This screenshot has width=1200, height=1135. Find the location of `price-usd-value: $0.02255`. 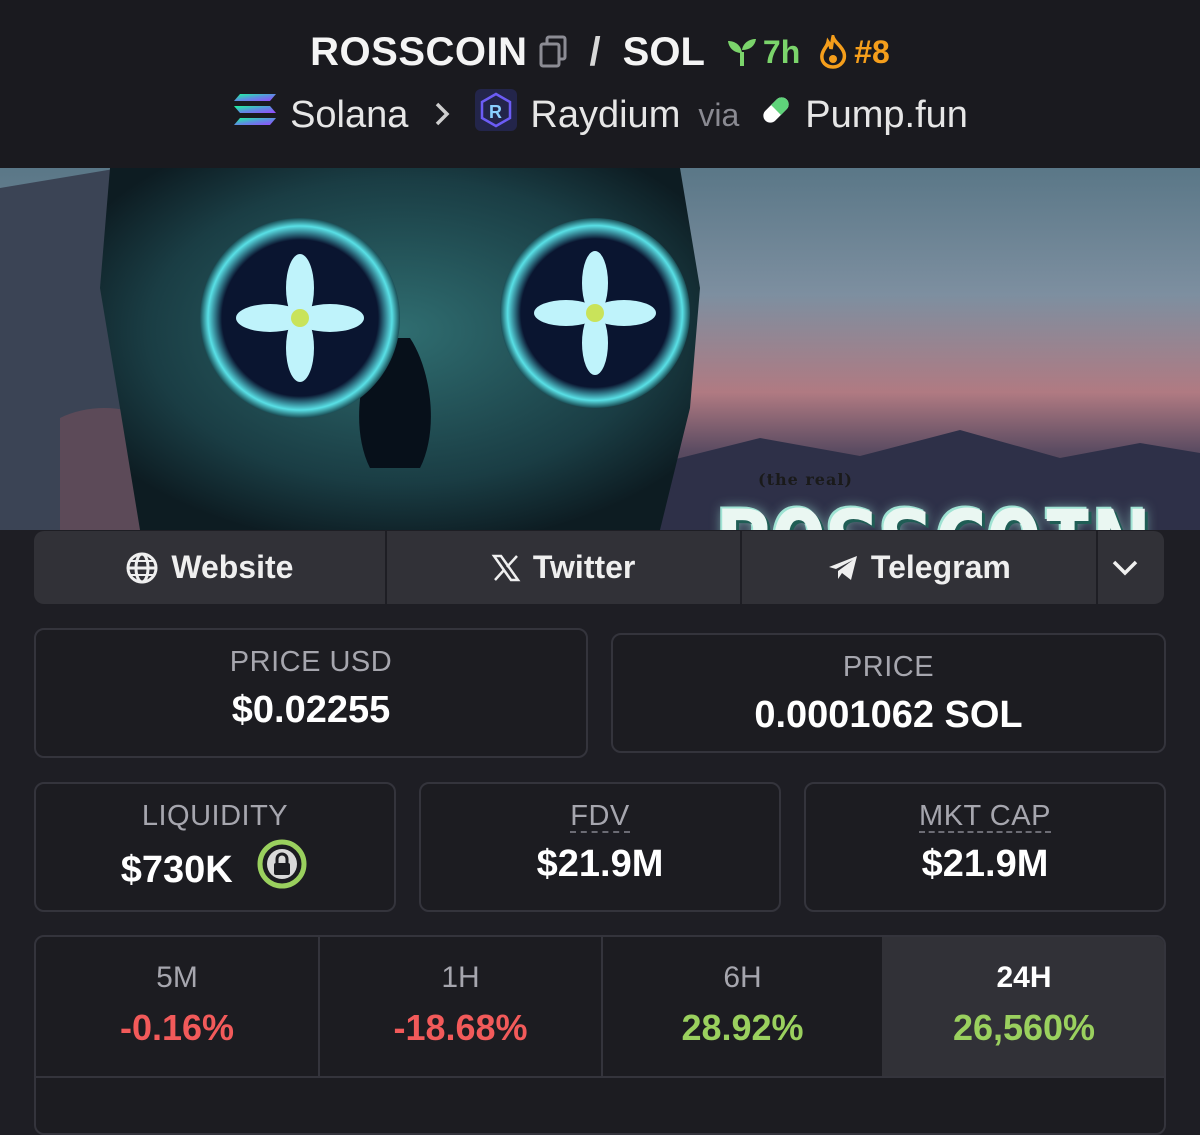

price-usd-value: $0.02255 is located at coordinates (311, 710).